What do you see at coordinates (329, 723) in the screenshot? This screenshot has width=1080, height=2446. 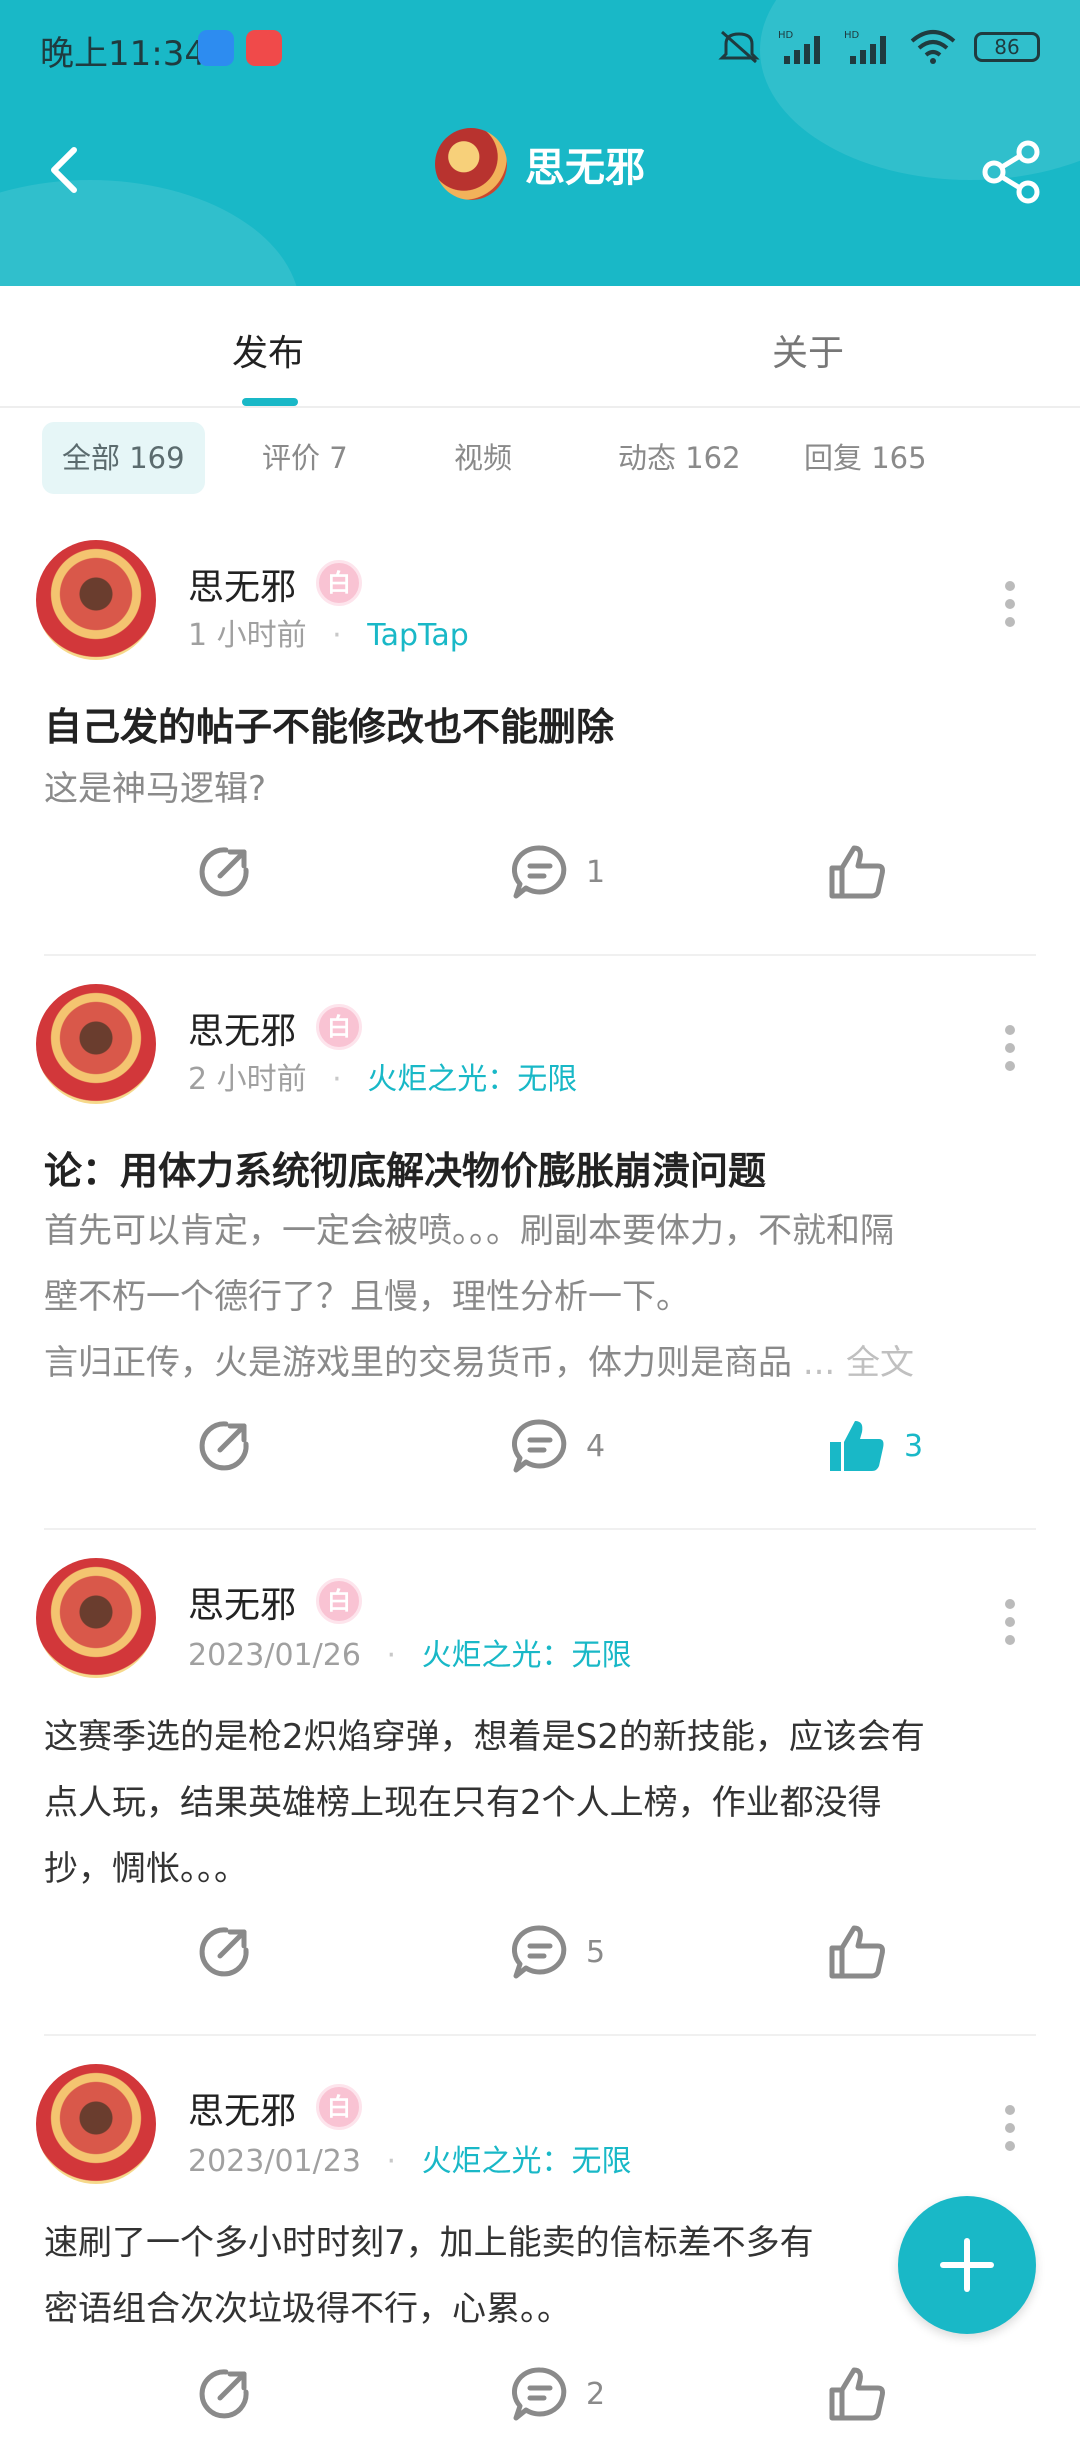 I see `post-title: 自己发的帖子不能修改也不能删除` at bounding box center [329, 723].